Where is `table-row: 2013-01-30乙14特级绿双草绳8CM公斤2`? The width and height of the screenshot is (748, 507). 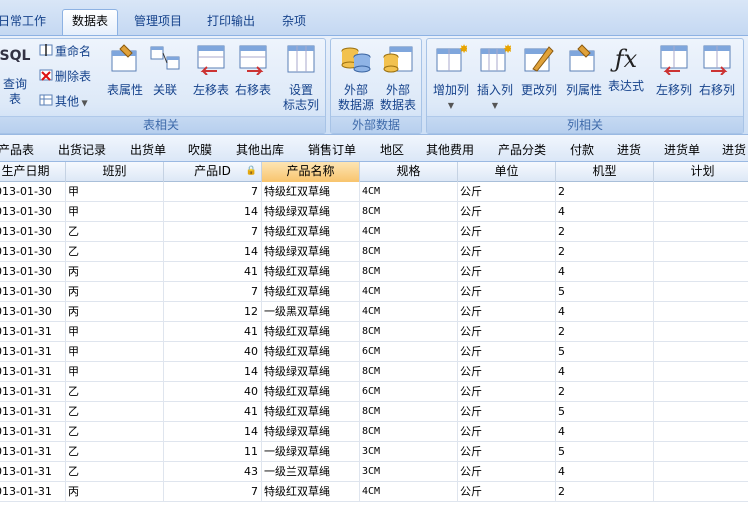
table-row: 2013-01-30乙14特级绿双草绳8CM公斤2 is located at coordinates (374, 252).